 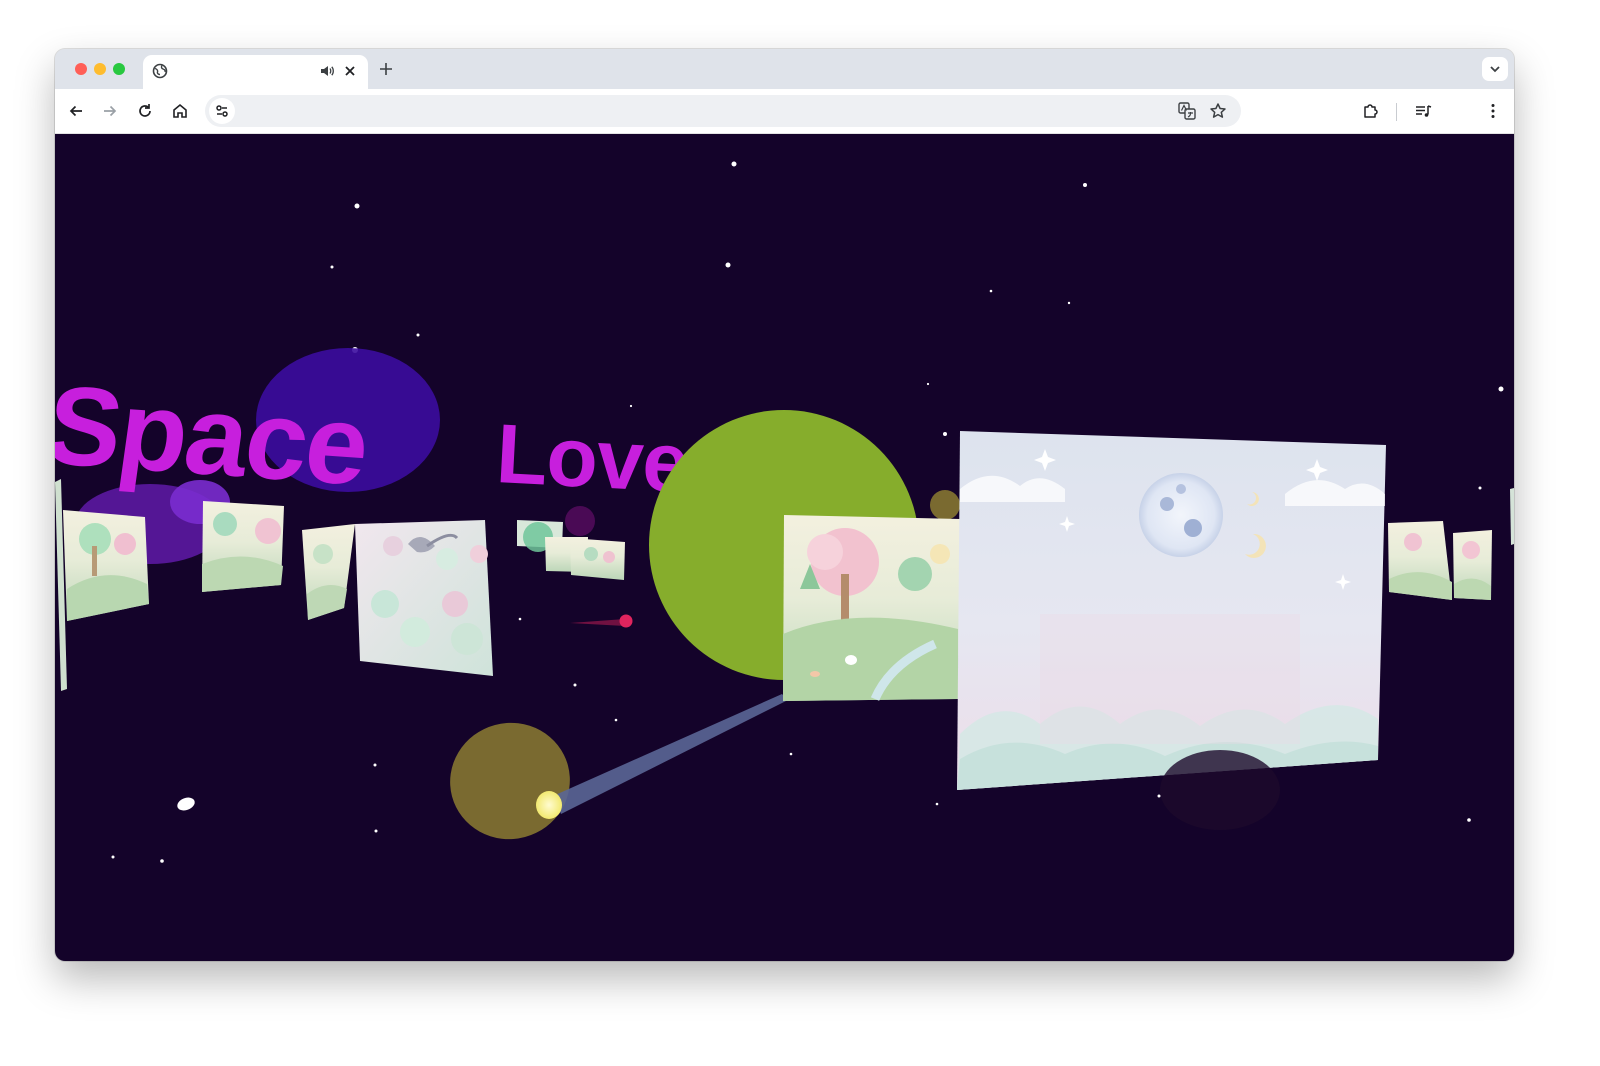 What do you see at coordinates (1396, 112) in the screenshot?
I see `toolbar-divider` at bounding box center [1396, 112].